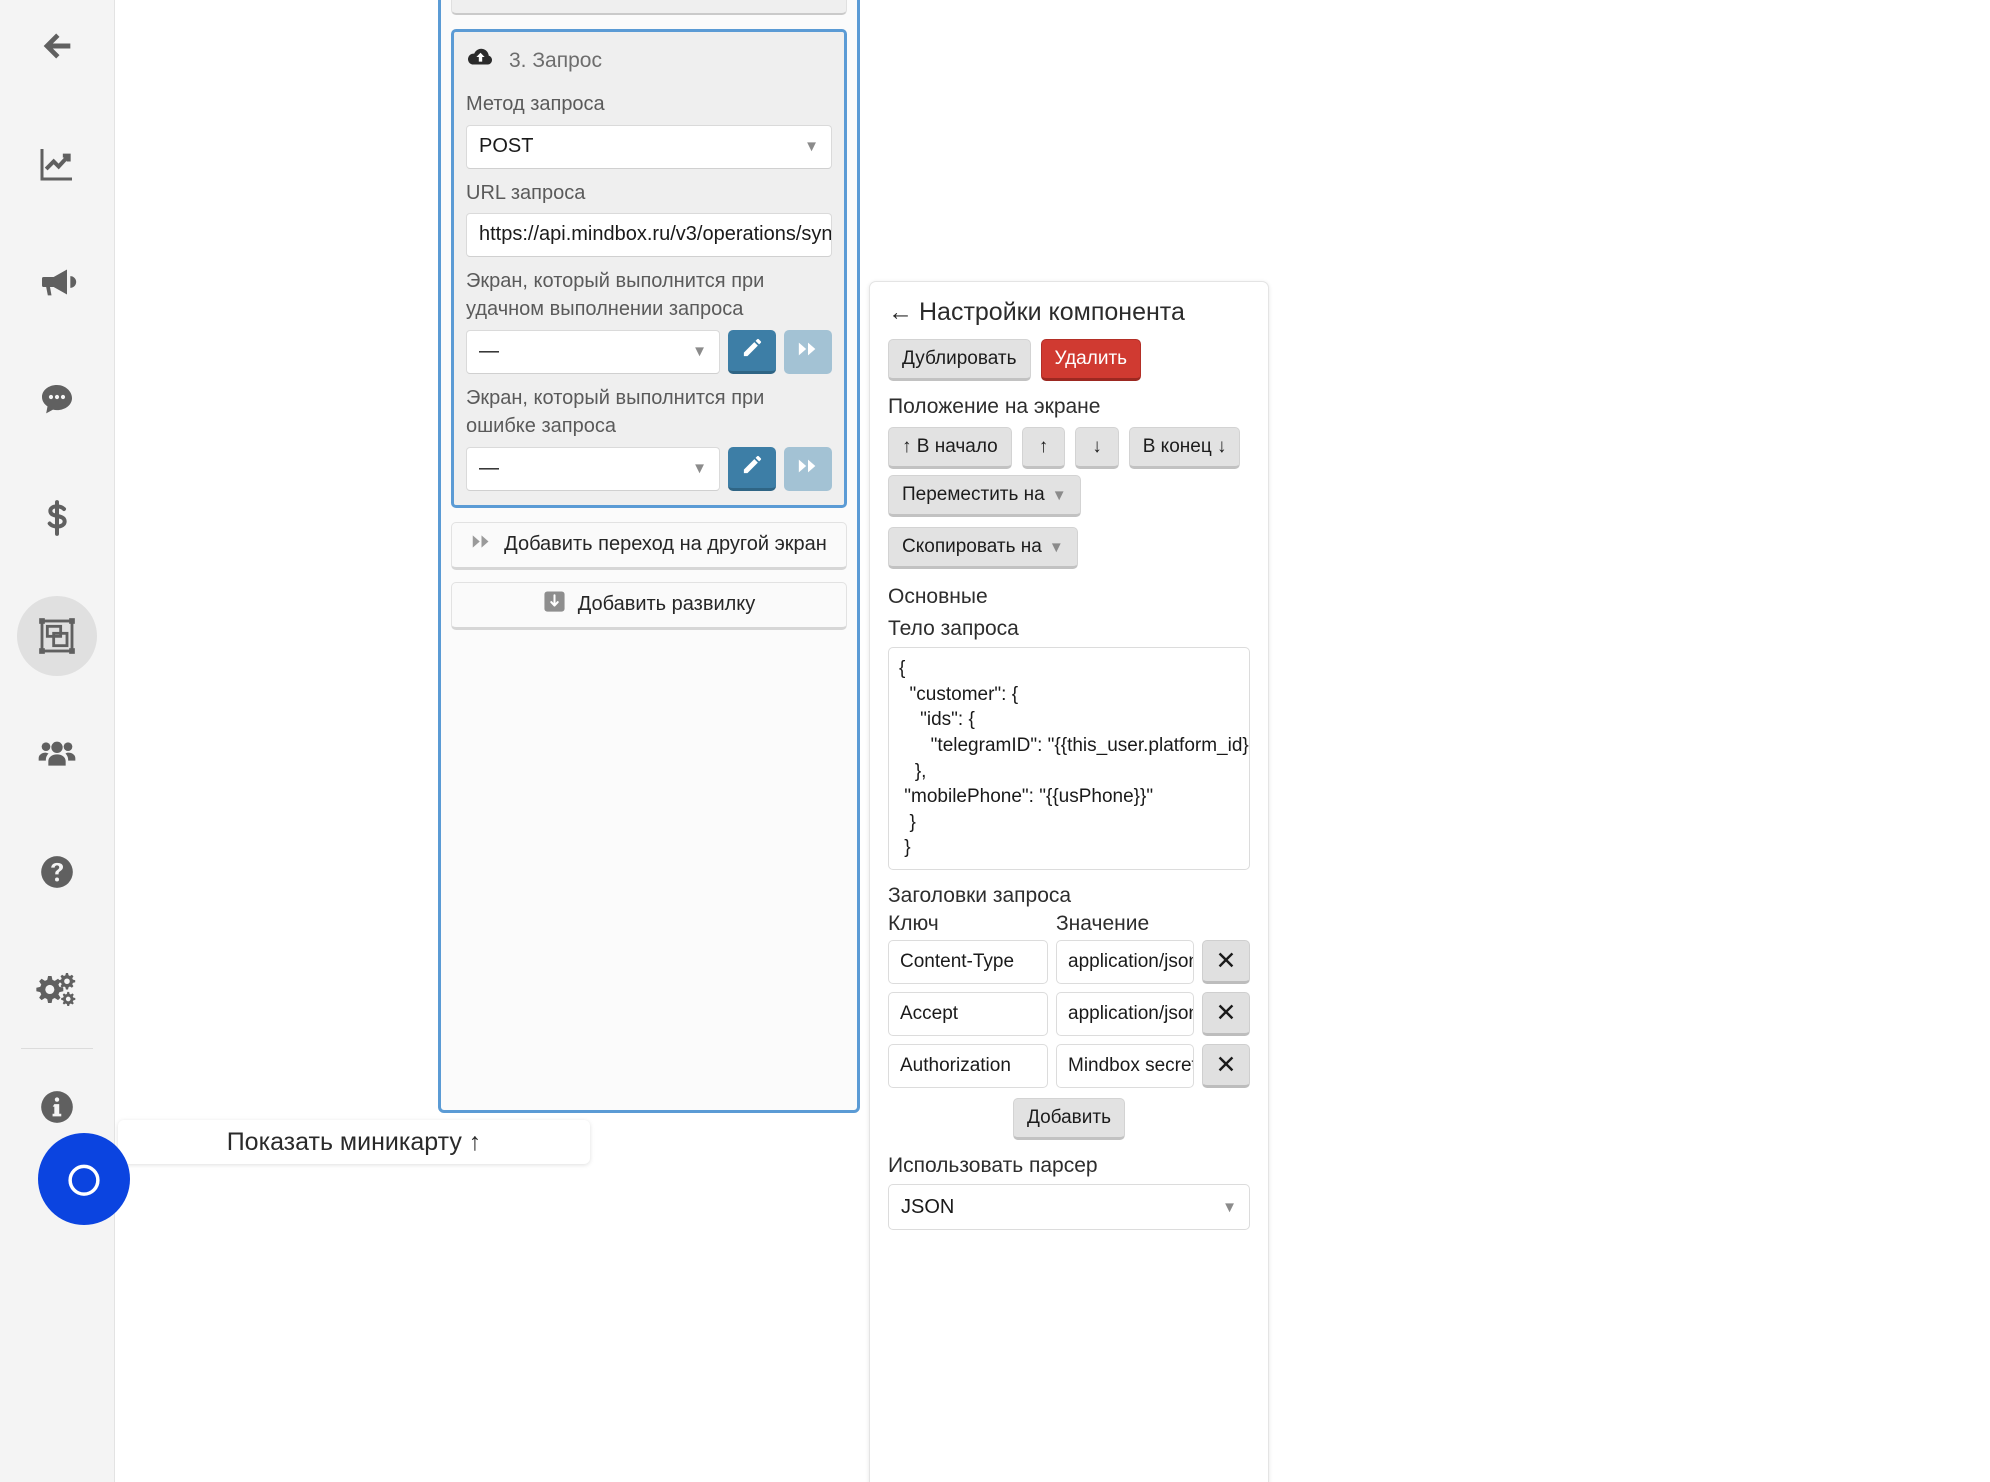 This screenshot has height=1482, width=1990. I want to click on request-body-label: Тело запроса, so click(953, 628).